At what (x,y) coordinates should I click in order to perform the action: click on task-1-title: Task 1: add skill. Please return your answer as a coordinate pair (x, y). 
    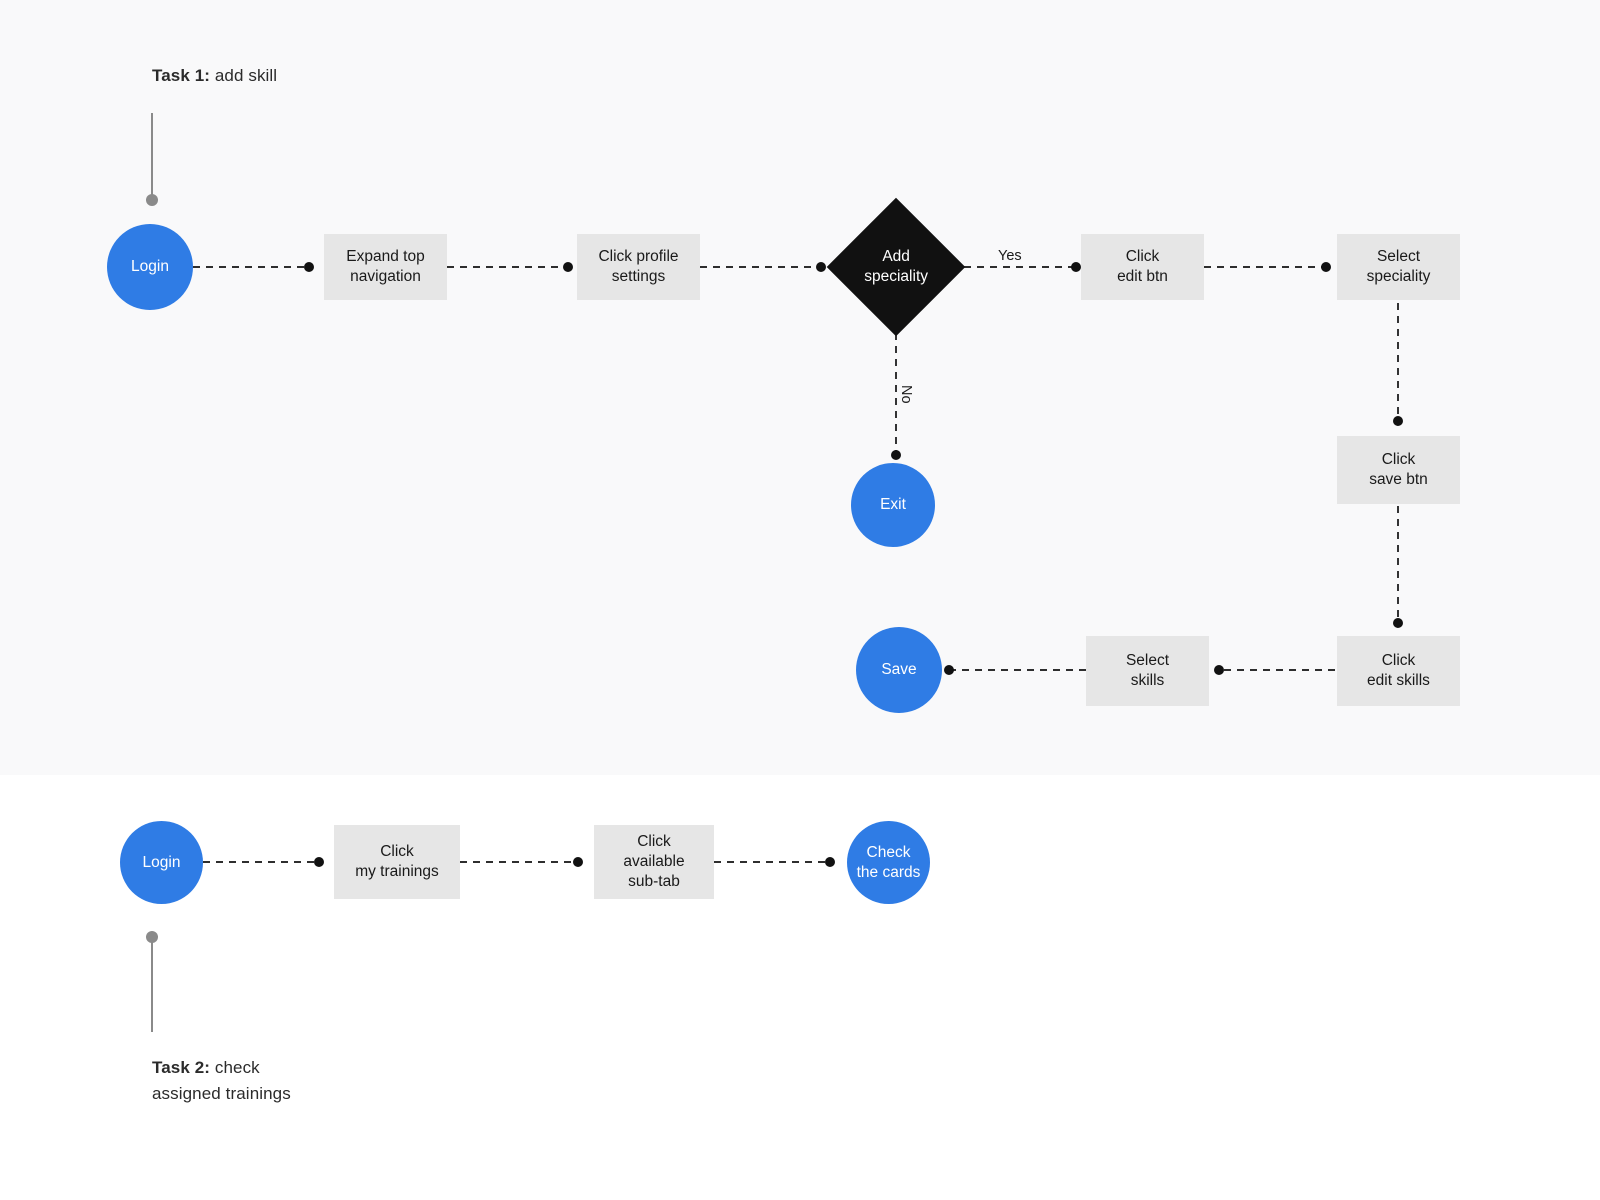
    Looking at the image, I should click on (214, 76).